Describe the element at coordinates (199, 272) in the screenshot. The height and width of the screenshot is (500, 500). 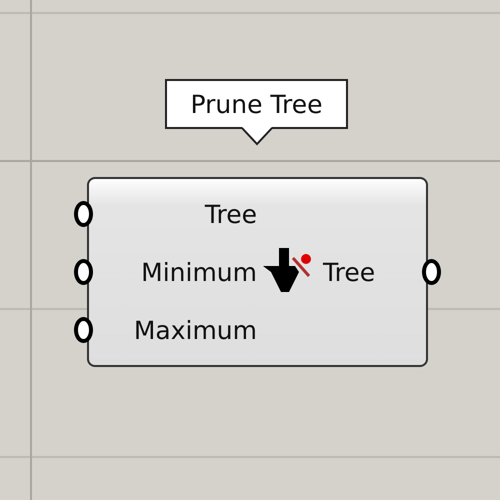
I see `input-label: Minimum` at that location.